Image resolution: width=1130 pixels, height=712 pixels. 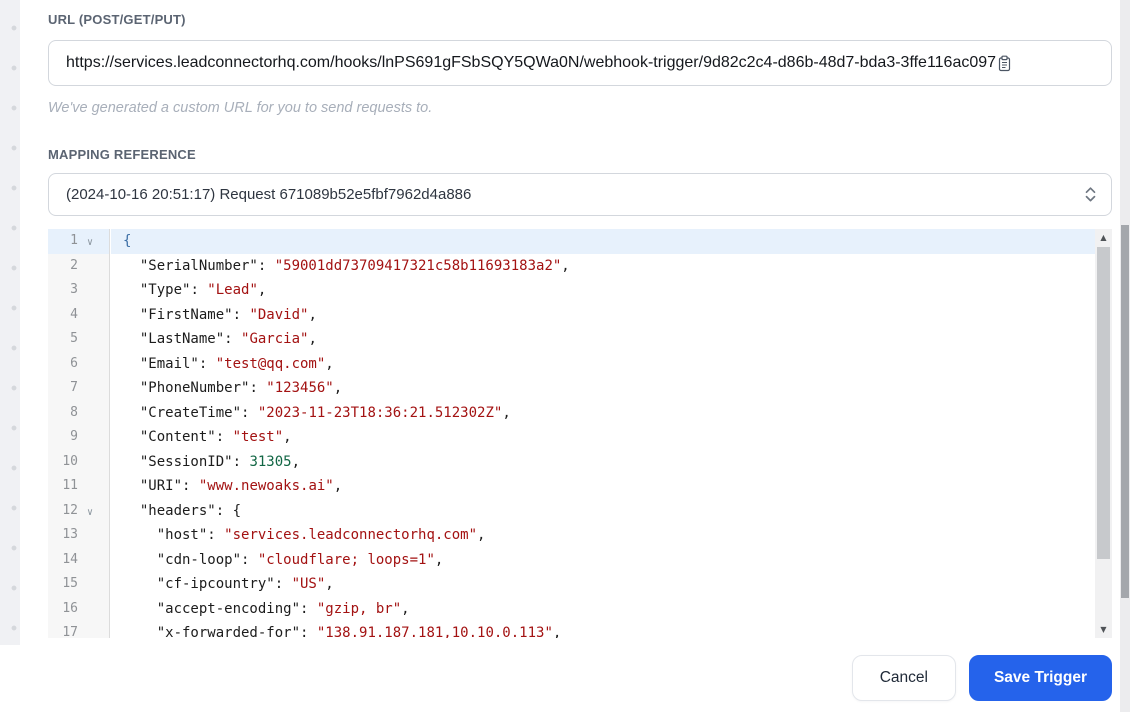 What do you see at coordinates (603, 560) in the screenshot?
I see `code-line: "cdn-loop": "cloudflare; loops=1",` at bounding box center [603, 560].